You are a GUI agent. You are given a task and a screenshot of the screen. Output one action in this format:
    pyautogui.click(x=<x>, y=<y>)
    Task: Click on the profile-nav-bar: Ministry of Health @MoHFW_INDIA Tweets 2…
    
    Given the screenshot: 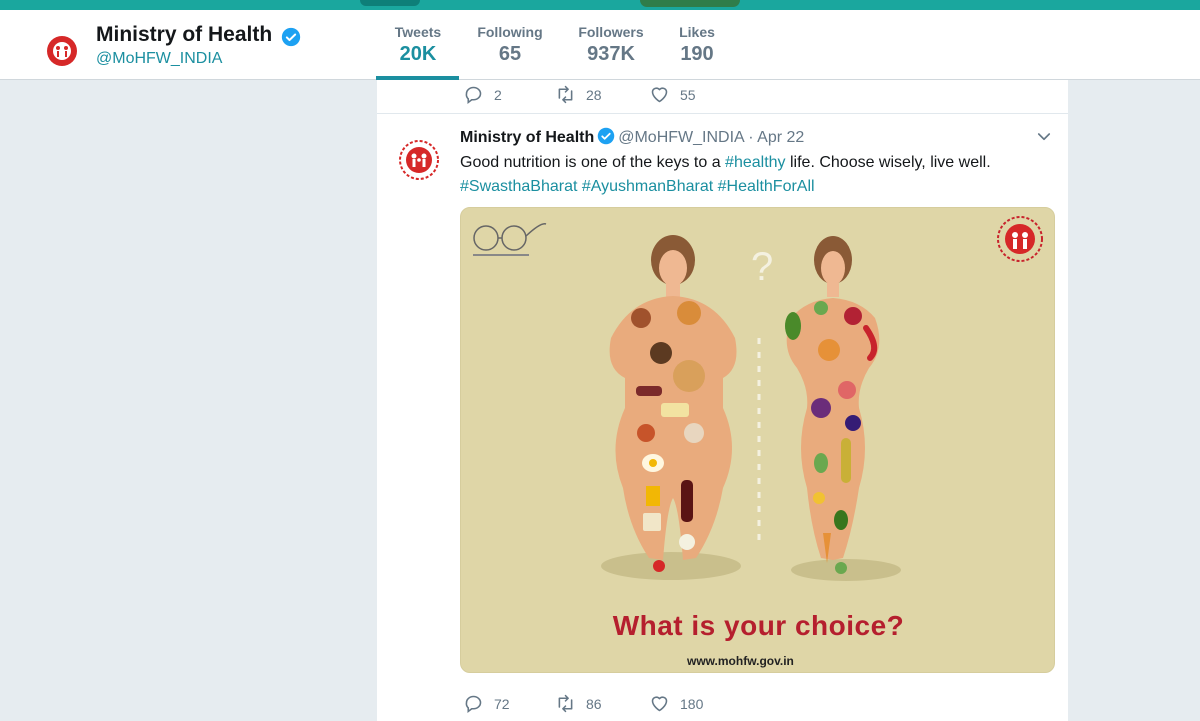 What is the action you would take?
    pyautogui.click(x=600, y=45)
    